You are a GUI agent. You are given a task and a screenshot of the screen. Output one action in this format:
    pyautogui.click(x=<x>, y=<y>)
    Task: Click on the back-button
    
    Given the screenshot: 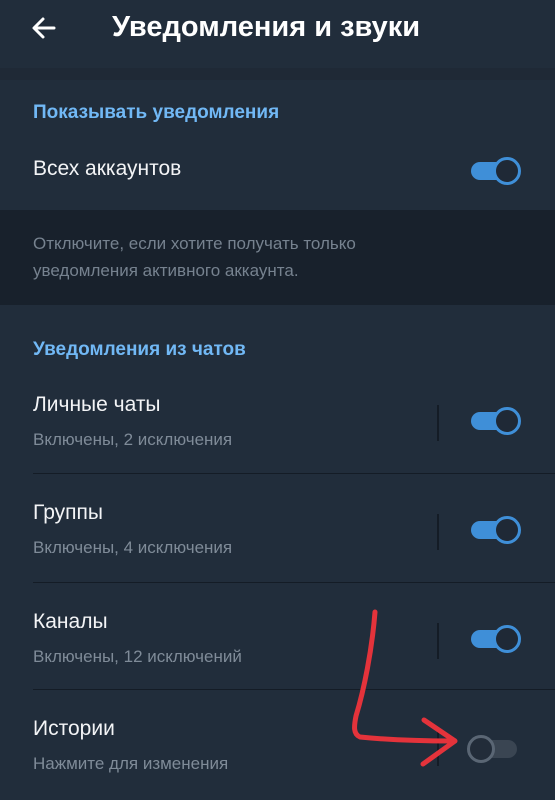 What is the action you would take?
    pyautogui.click(x=44, y=28)
    